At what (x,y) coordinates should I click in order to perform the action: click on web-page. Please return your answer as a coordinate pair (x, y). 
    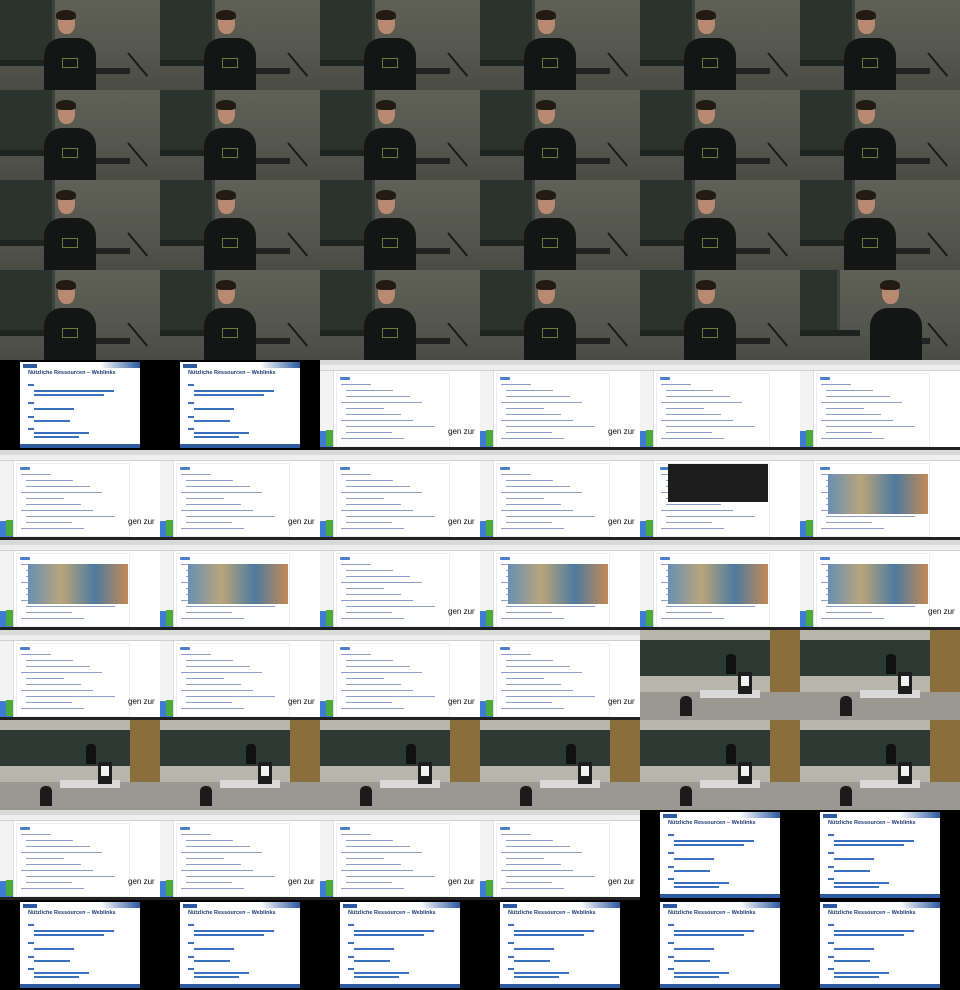
    Looking at the image, I should click on (393, 590).